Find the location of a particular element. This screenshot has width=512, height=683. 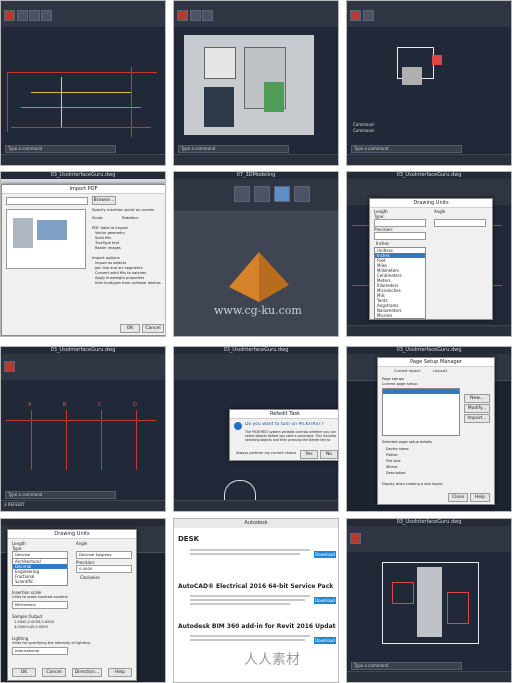

pyramid-model is located at coordinates (259, 277).